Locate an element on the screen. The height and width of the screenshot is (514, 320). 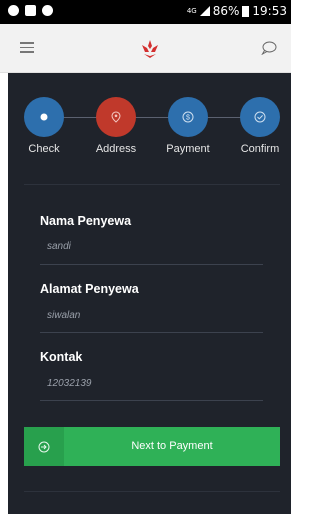
dollar-icon: $ is located at coordinates (188, 117).